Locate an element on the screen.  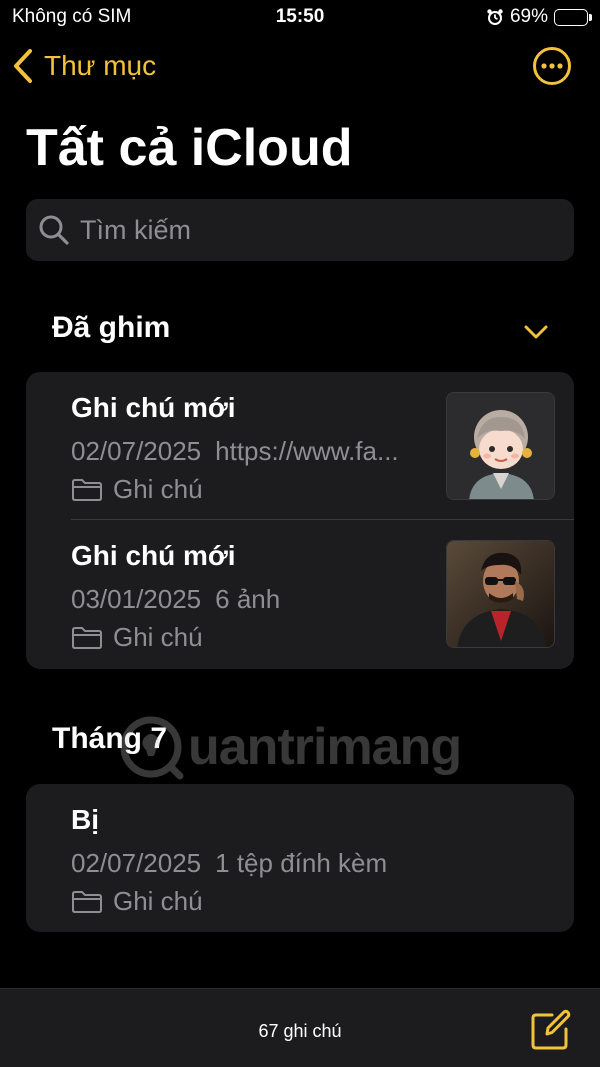
note-preview: 1 tệp đính kèm is located at coordinates (301, 863).